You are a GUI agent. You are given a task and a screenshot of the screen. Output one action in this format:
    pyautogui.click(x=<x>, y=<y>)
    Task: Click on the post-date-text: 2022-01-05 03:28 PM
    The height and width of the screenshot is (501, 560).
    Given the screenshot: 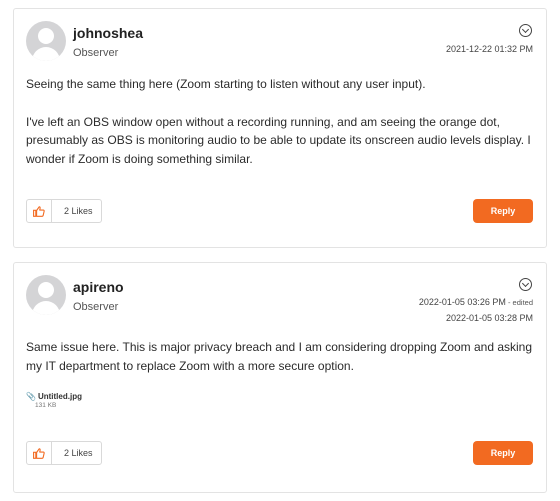 What is the action you would take?
    pyautogui.click(x=489, y=318)
    